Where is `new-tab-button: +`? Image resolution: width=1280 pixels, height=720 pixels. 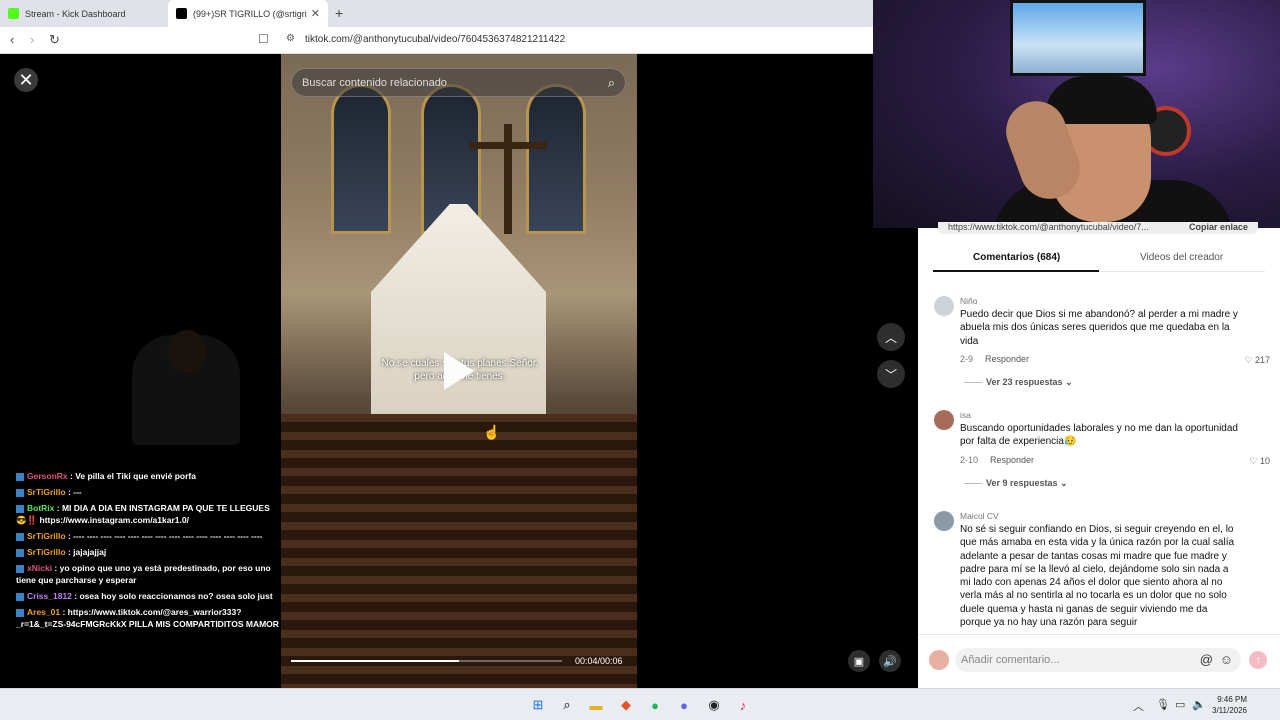 new-tab-button: + is located at coordinates (339, 13).